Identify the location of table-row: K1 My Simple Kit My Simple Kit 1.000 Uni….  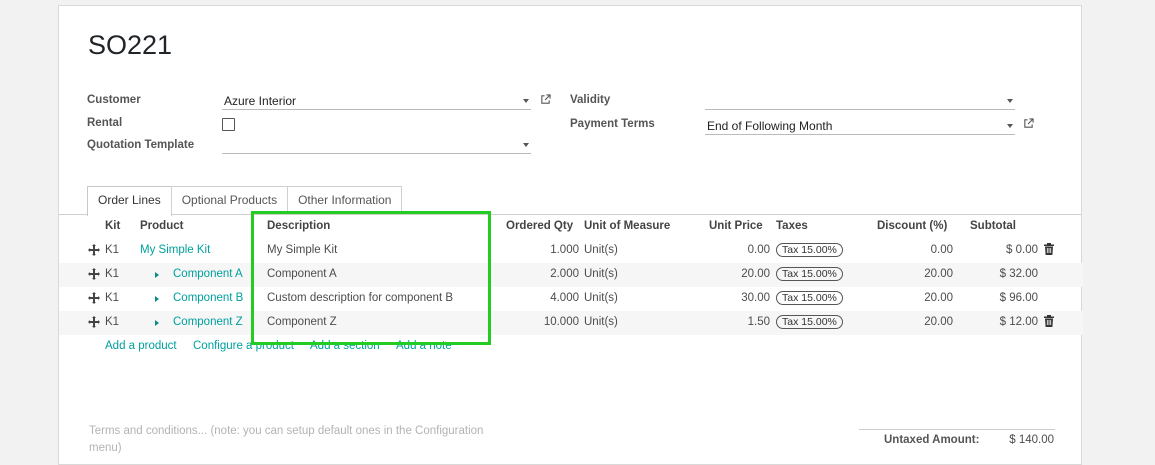
(571, 251).